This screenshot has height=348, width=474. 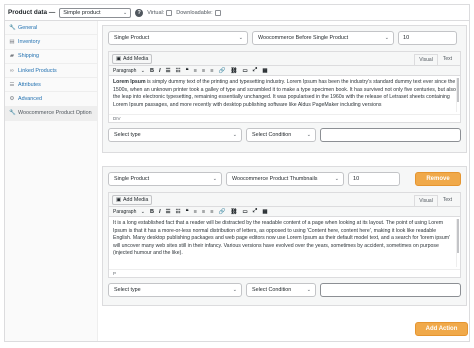 I want to click on media-icon: ▣, so click(x=119, y=58).